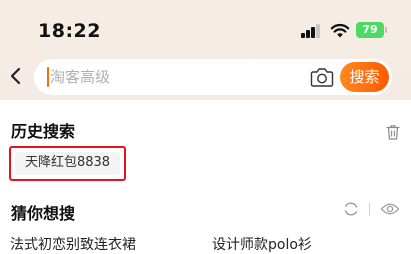 The height and width of the screenshot is (254, 411). I want to click on history-item-highlight: 天降红包8838, so click(67, 163).